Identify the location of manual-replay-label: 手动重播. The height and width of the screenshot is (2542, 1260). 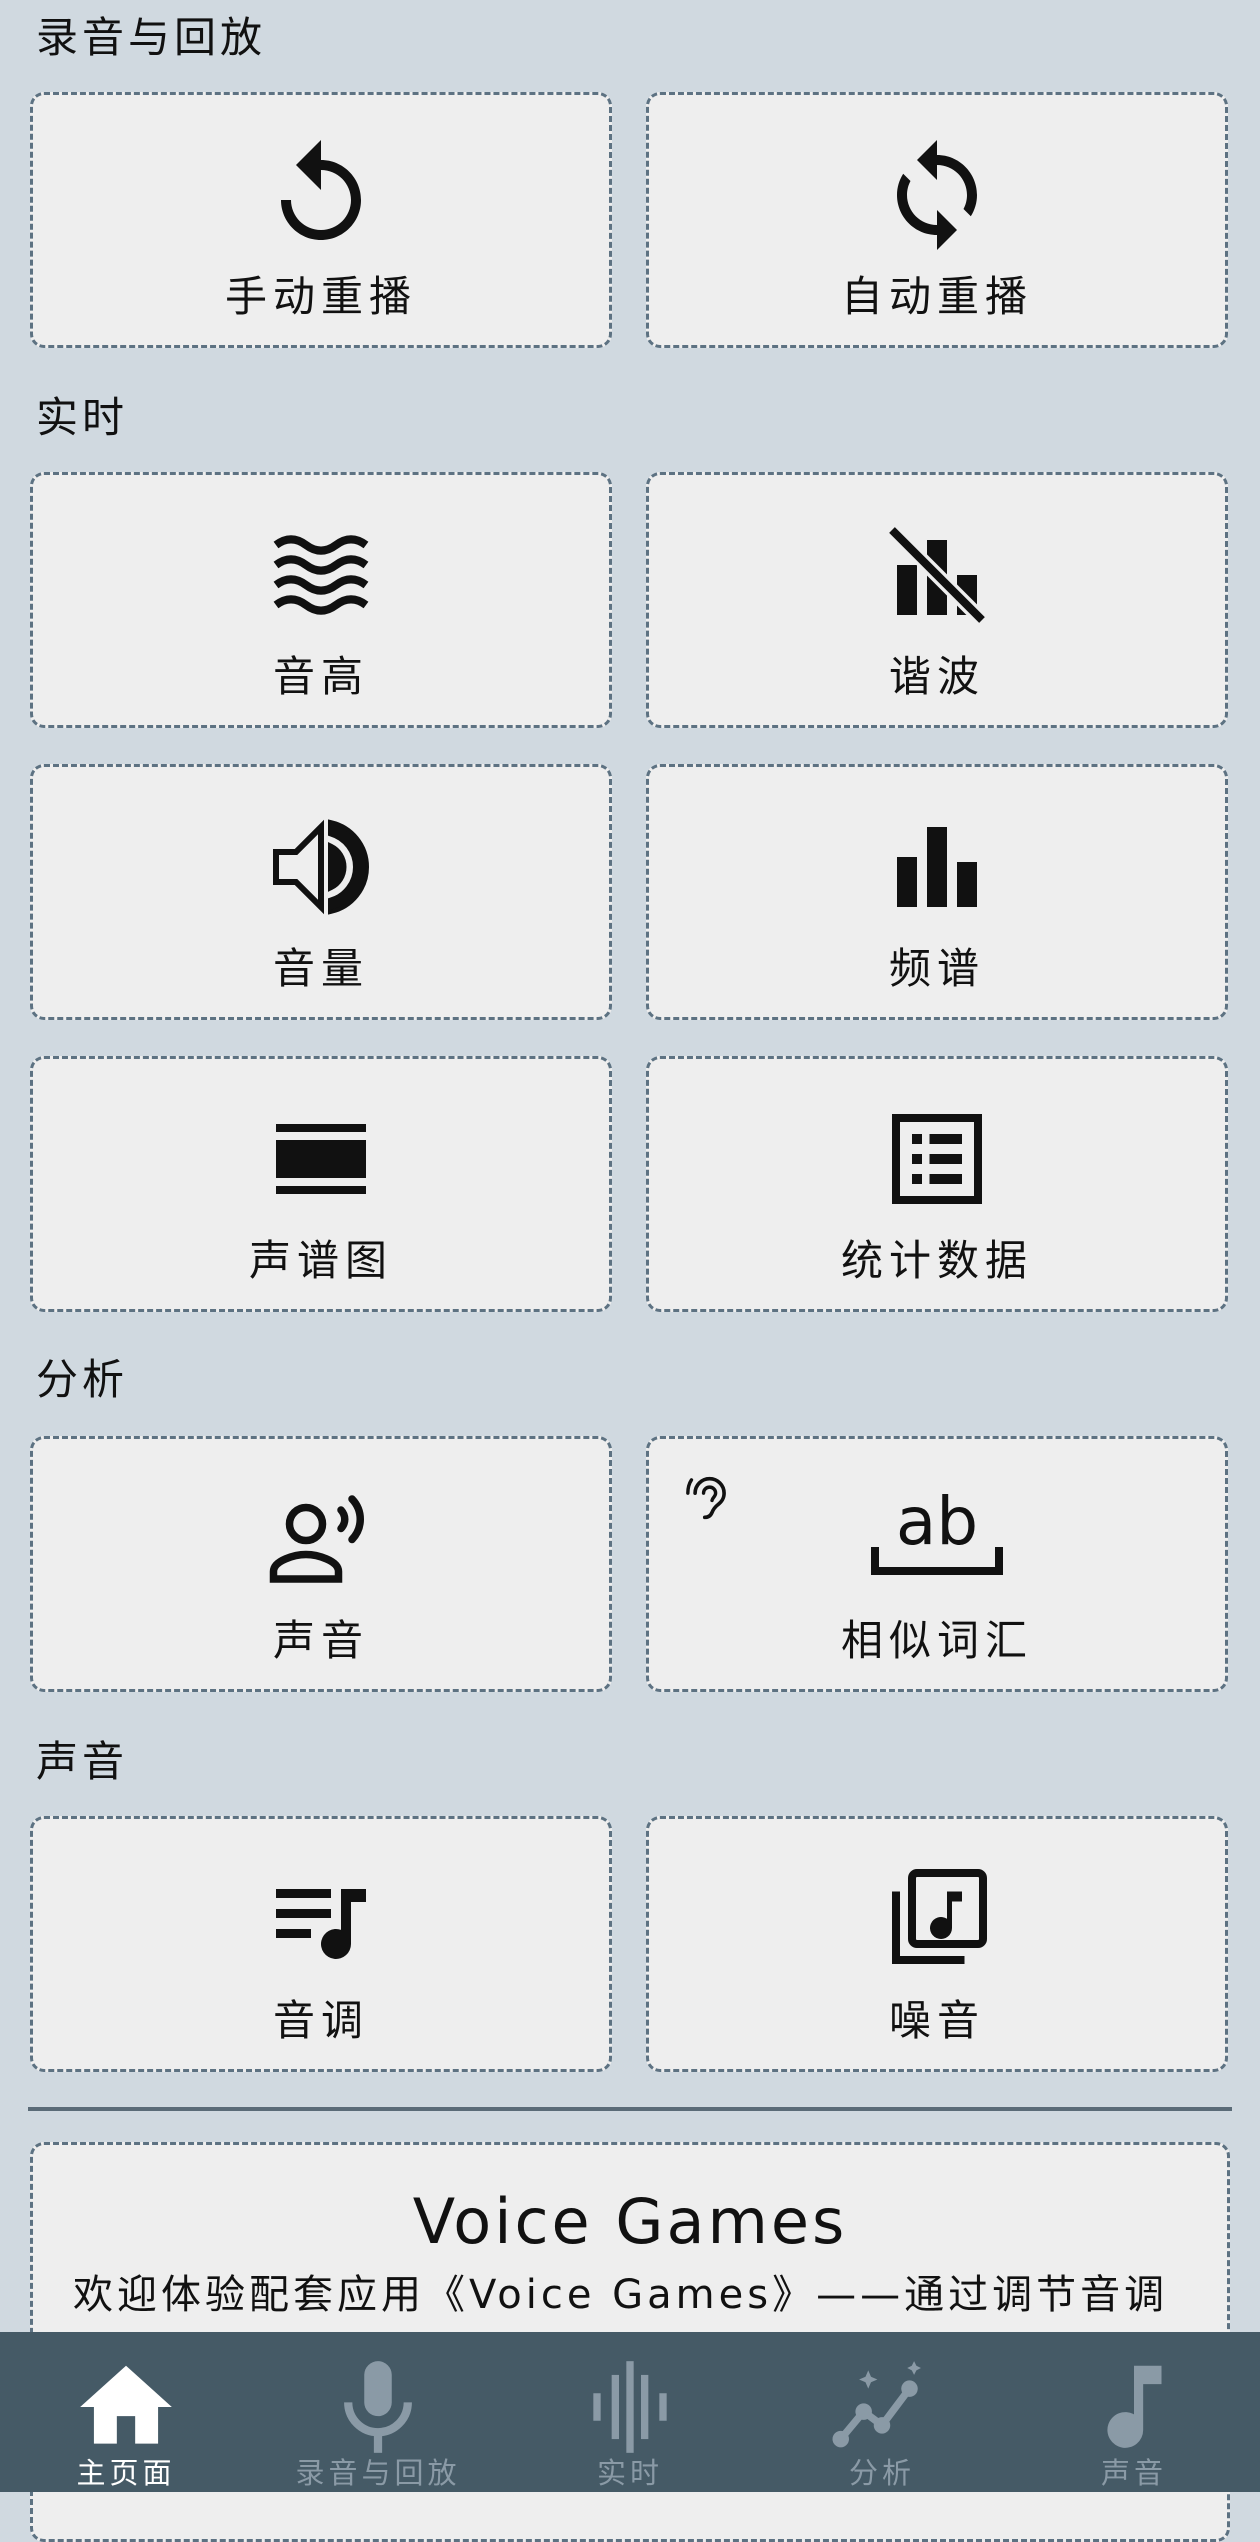
(320, 296).